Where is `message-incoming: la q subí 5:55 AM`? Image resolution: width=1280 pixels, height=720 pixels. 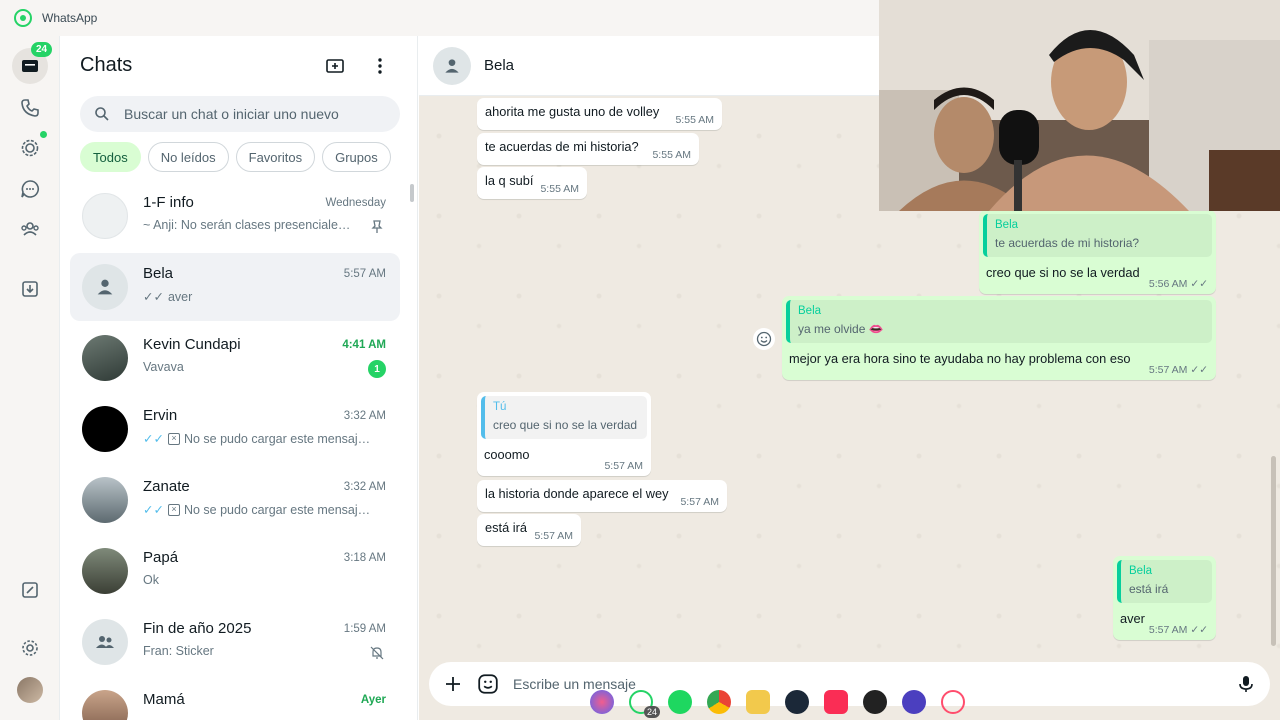 message-incoming: la q subí 5:55 AM is located at coordinates (532, 183).